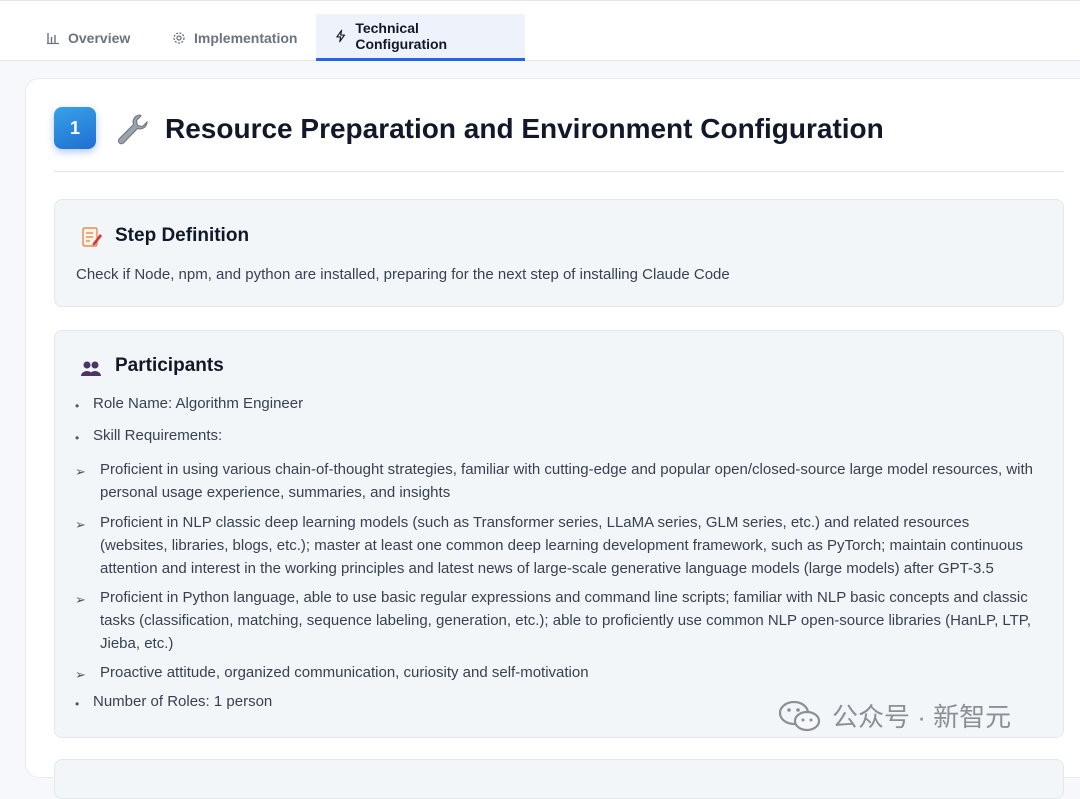  Describe the element at coordinates (132, 129) in the screenshot. I see `wrench-icon` at that location.